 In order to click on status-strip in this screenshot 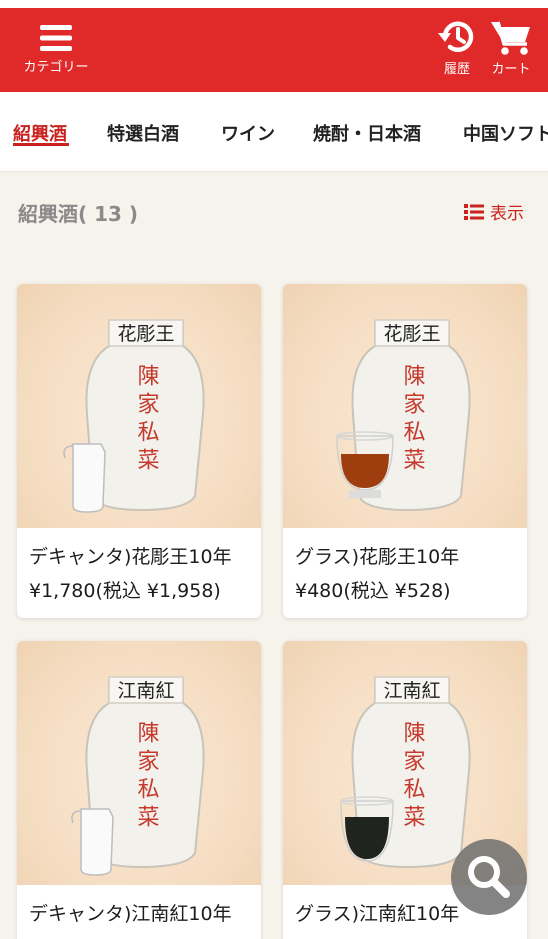, I will do `click(274, 4)`.